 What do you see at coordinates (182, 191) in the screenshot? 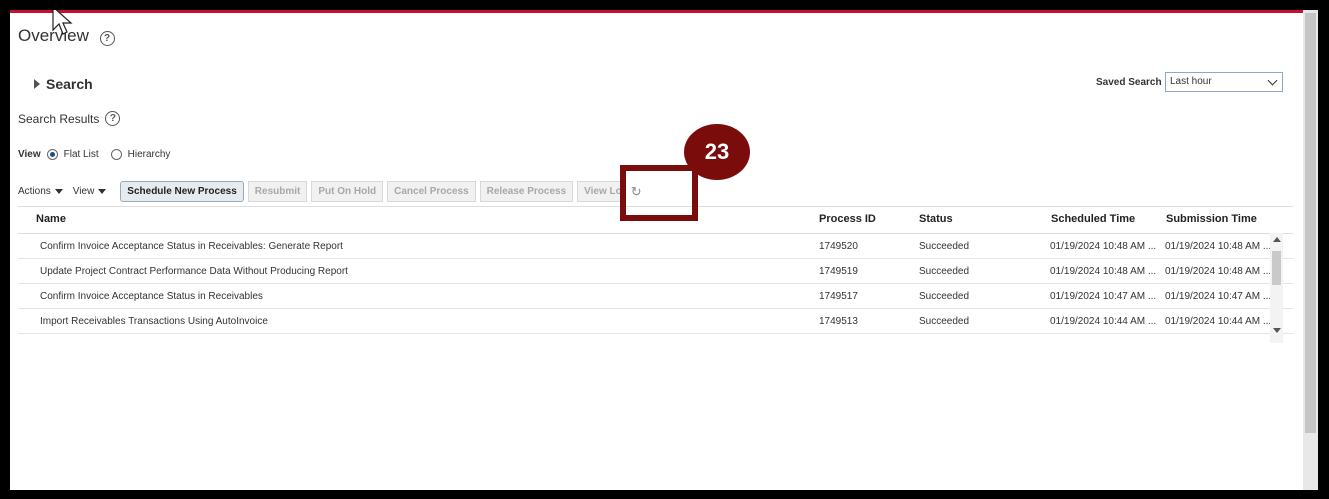
I see `schedule-new-process-button: Schedule New Process` at bounding box center [182, 191].